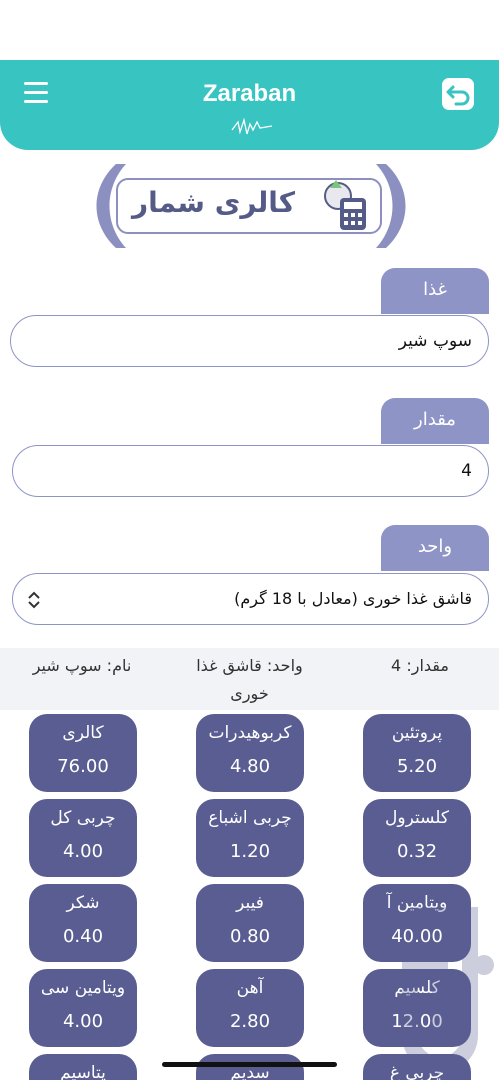  Describe the element at coordinates (417, 753) in the screenshot. I see `nutrient-card: پروتئین 5.20` at that location.